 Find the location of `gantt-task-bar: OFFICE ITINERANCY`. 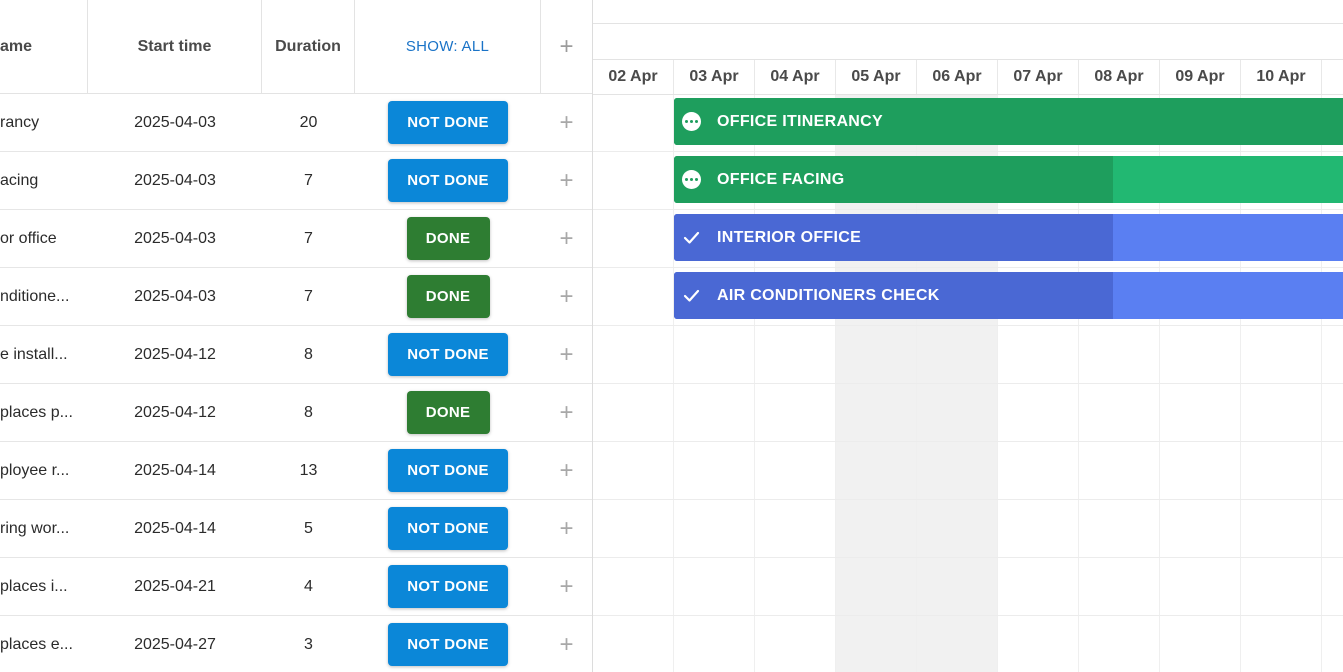

gantt-task-bar: OFFICE ITINERANCY is located at coordinates (1008, 121).